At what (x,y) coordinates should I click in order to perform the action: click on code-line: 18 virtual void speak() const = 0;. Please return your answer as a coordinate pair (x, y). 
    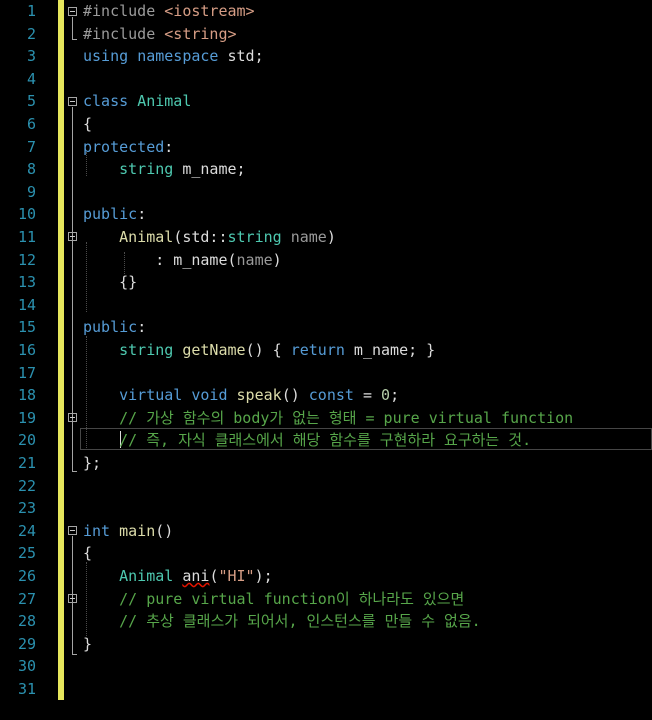
    Looking at the image, I should click on (326, 395).